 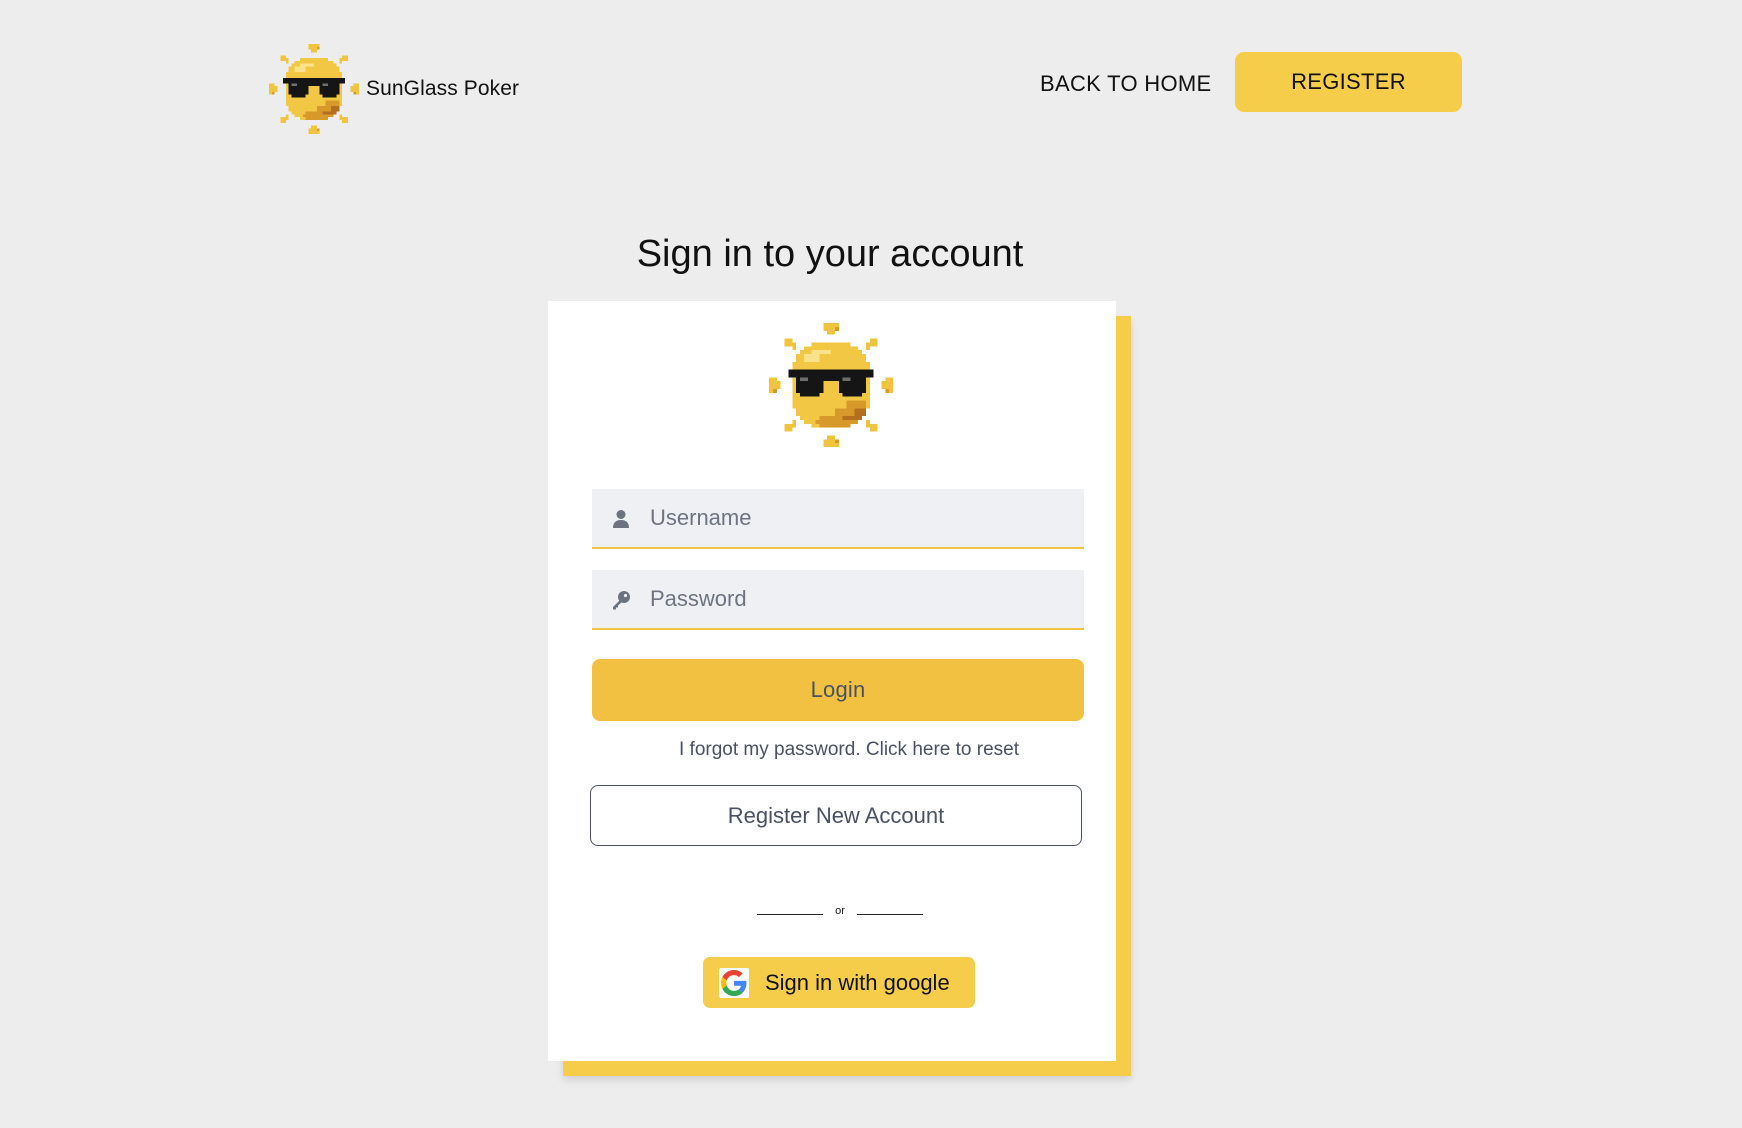 I want to click on register-new-account-button: Register New Account, so click(x=836, y=815).